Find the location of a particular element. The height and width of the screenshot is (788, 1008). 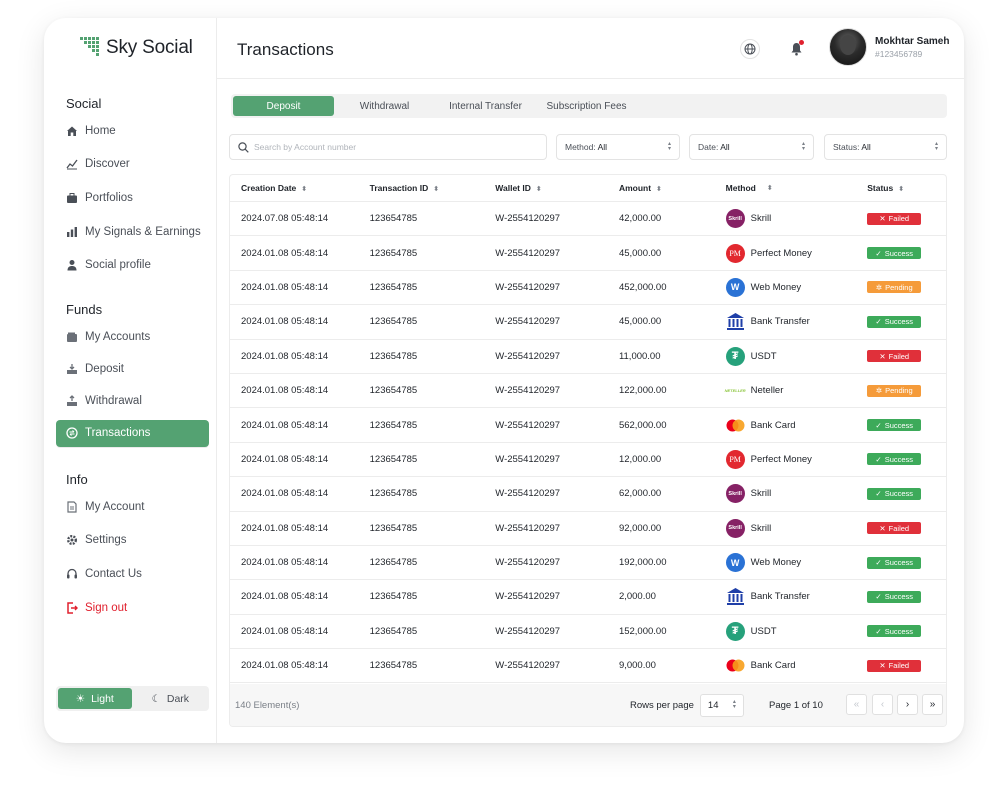

user-id: #123456789 is located at coordinates (899, 53).